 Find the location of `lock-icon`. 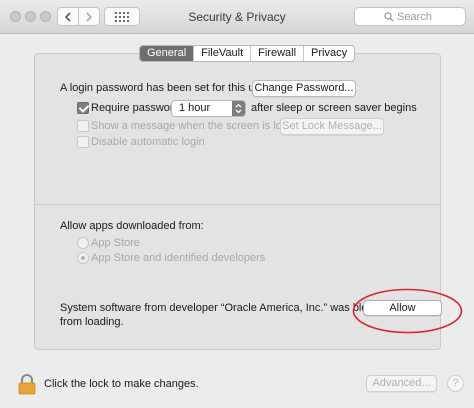

lock-icon is located at coordinates (27, 384).